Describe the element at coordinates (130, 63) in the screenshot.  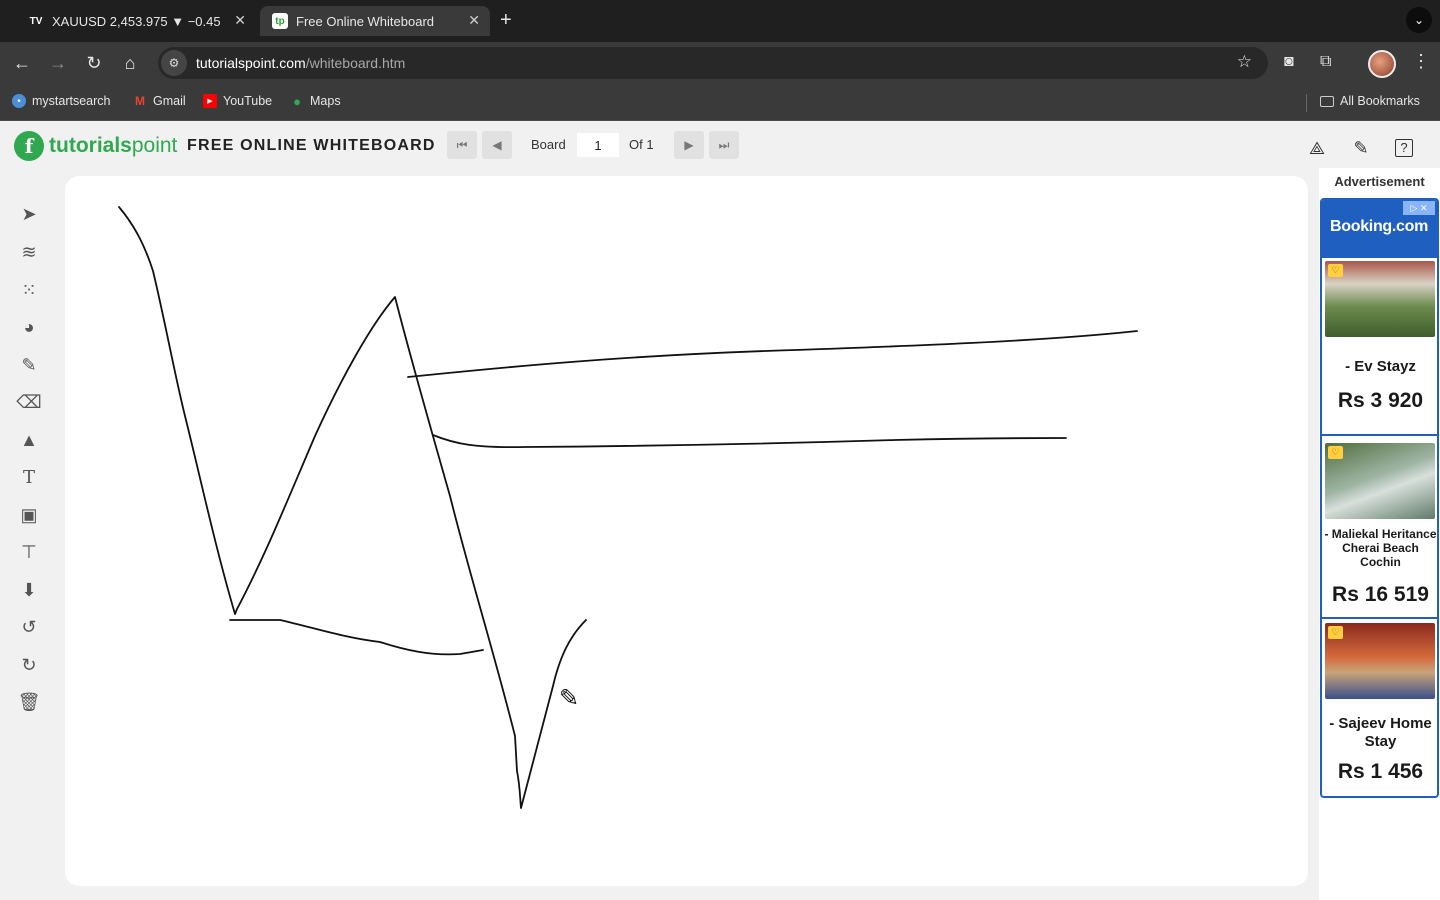
I see `home-icon: ⌂` at that location.